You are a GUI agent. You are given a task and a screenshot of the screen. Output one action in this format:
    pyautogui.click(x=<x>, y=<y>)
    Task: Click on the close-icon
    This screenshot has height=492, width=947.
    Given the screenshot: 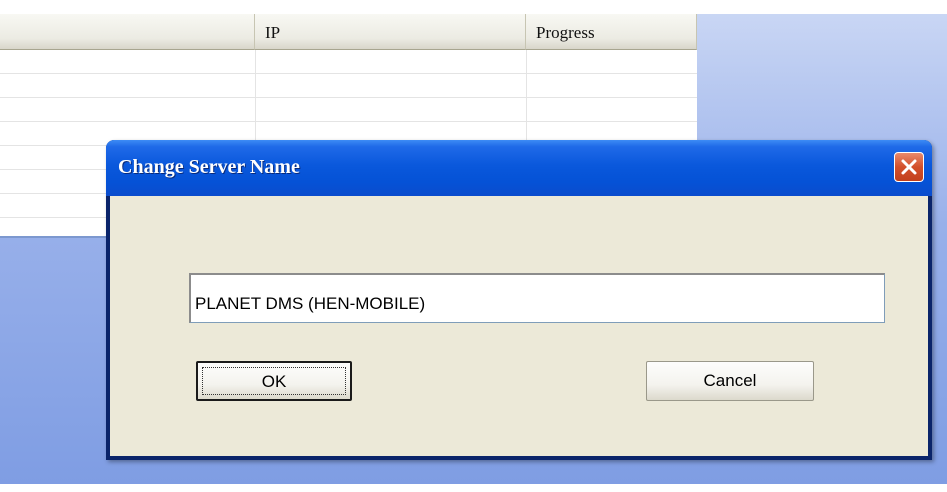 What is the action you would take?
    pyautogui.click(x=909, y=167)
    